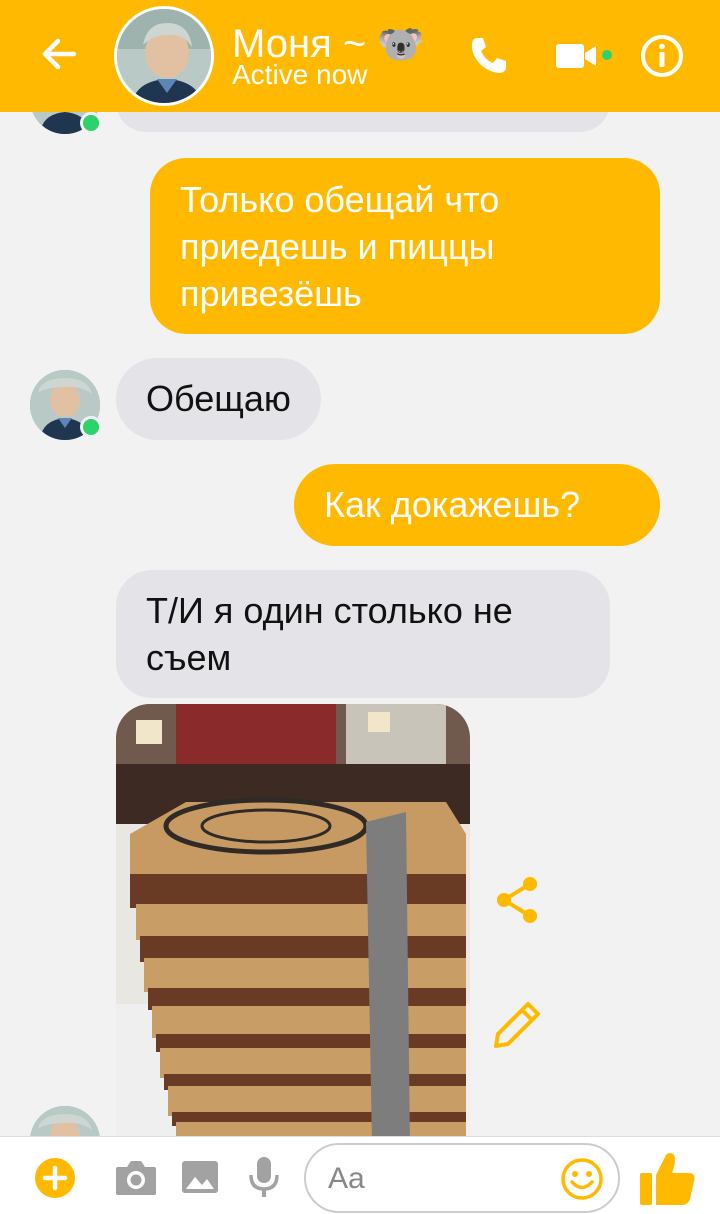 The image size is (720, 1214). Describe the element at coordinates (477, 505) in the screenshot. I see `message-bubble-outgoing: Как докажешь?` at that location.